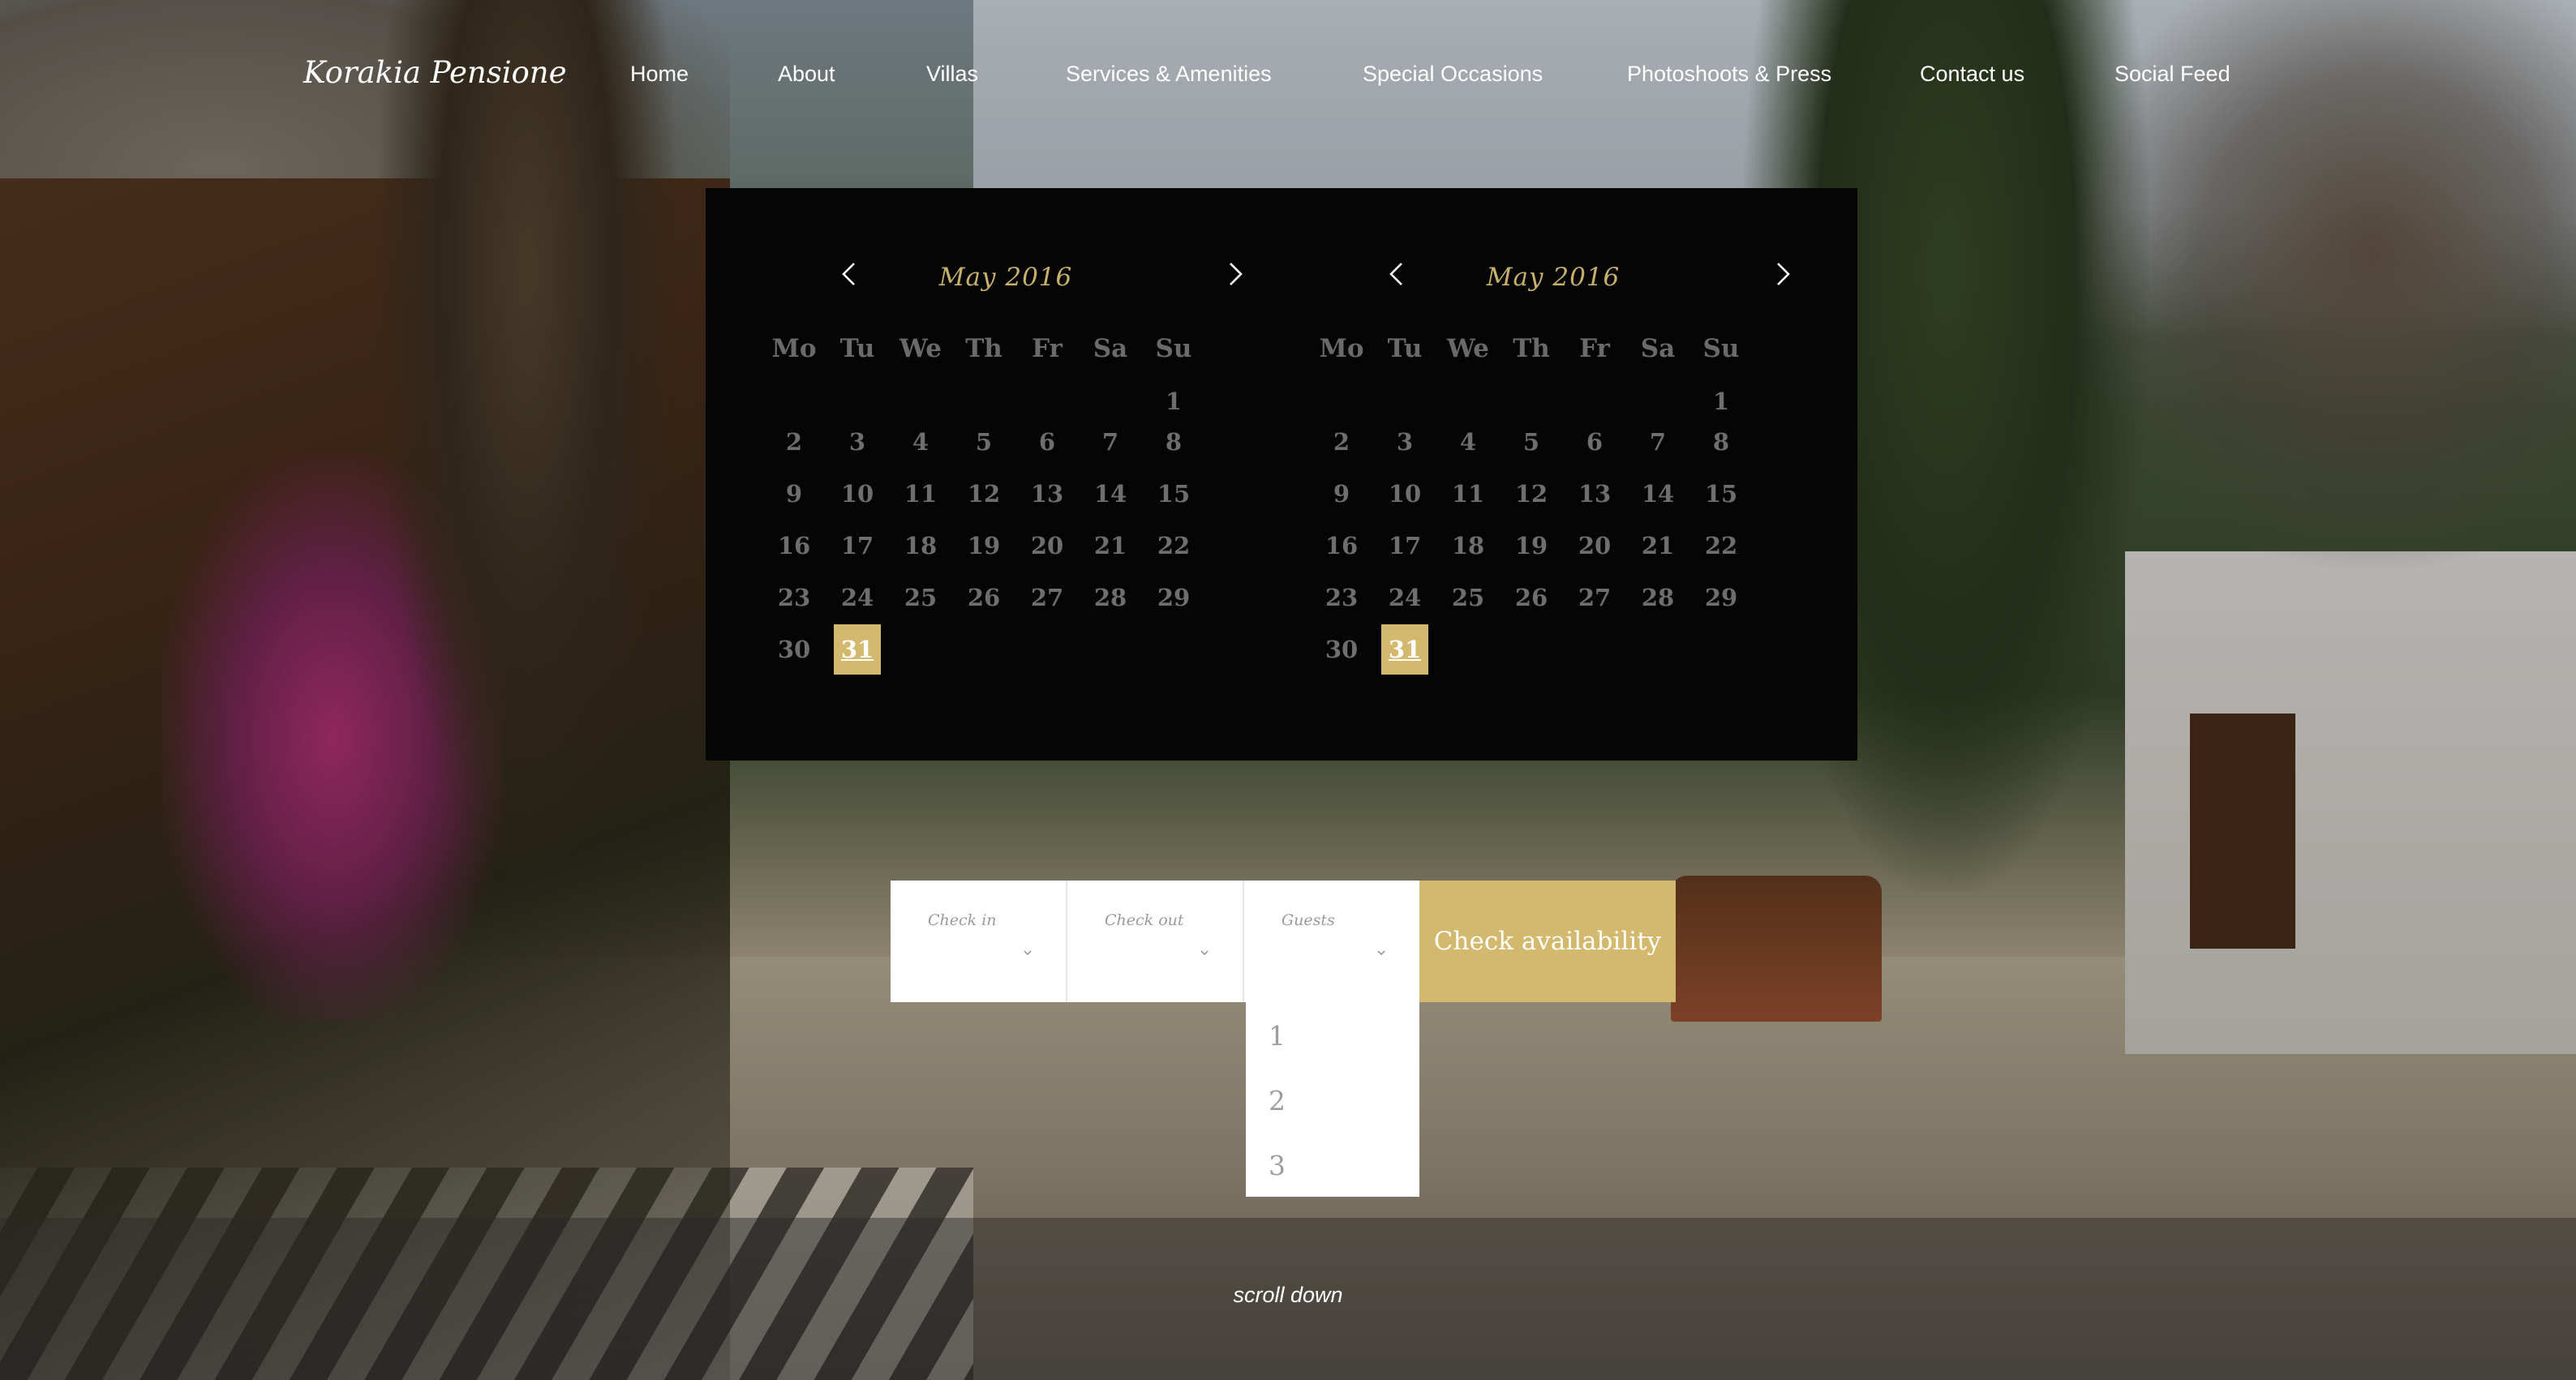  What do you see at coordinates (1972, 75) in the screenshot?
I see `nav-item-contact-us: Contact us` at bounding box center [1972, 75].